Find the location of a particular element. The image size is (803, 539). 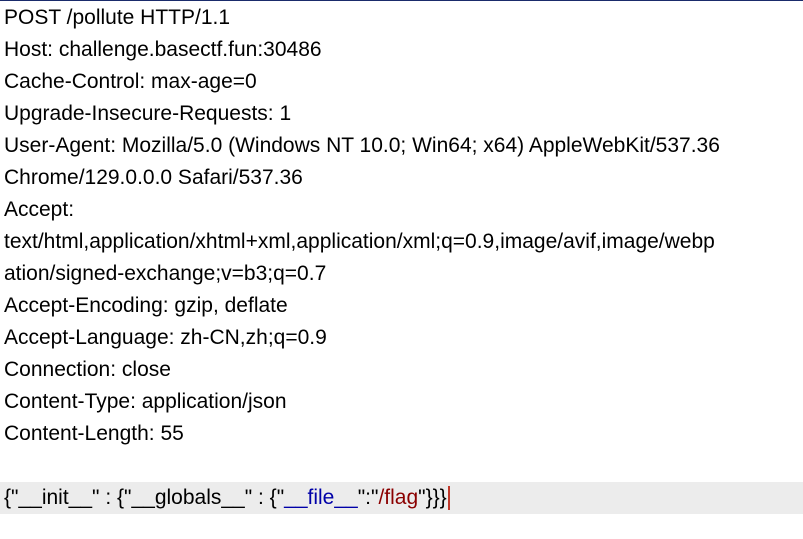

connection-header: Connection: close is located at coordinates (401, 370).